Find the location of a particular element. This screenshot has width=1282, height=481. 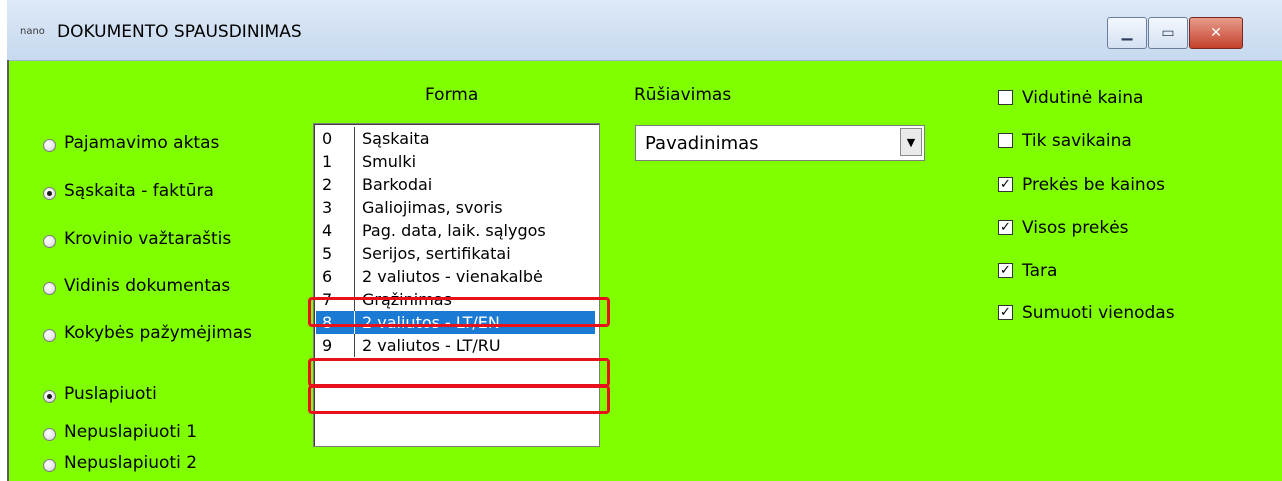

maximize-icon: ▭ is located at coordinates (1168, 33).